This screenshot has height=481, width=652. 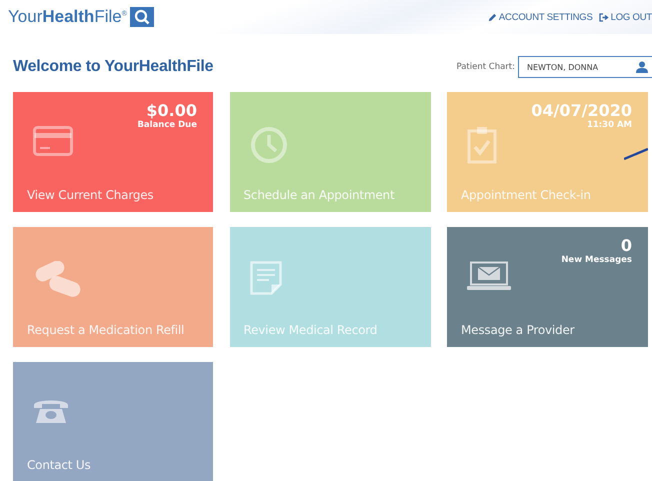 What do you see at coordinates (603, 17) in the screenshot?
I see `logout-icon` at bounding box center [603, 17].